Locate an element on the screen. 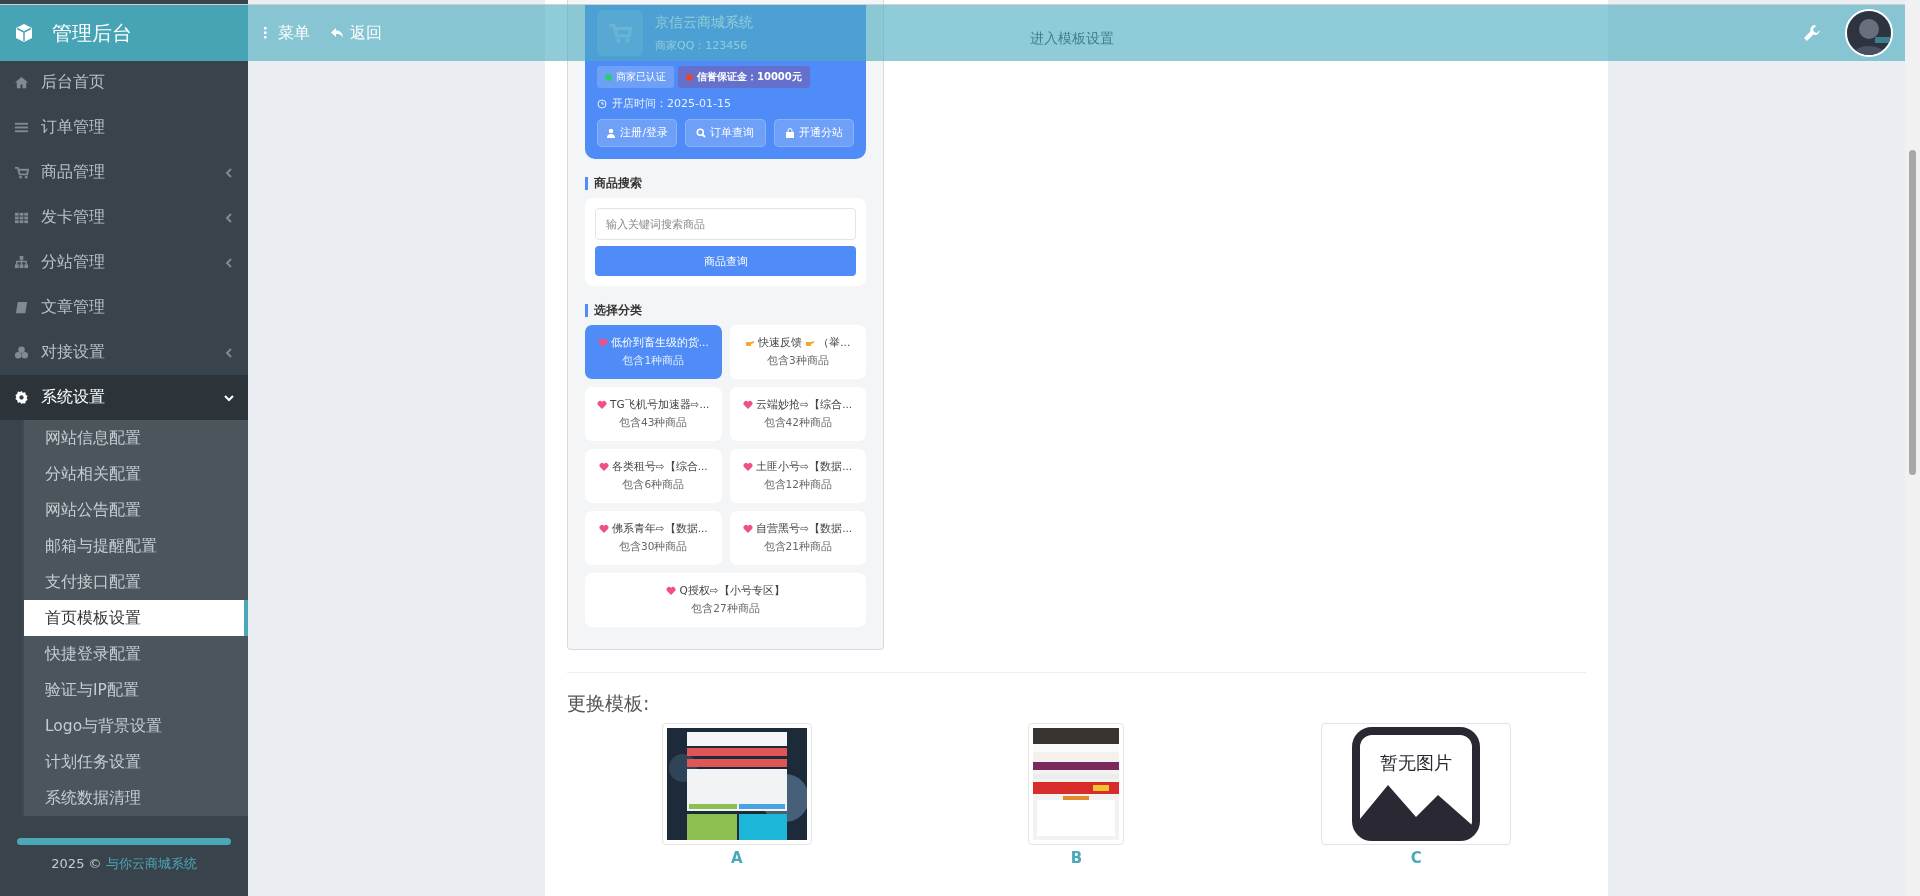 The image size is (1920, 896). cart-icon is located at coordinates (21, 172).